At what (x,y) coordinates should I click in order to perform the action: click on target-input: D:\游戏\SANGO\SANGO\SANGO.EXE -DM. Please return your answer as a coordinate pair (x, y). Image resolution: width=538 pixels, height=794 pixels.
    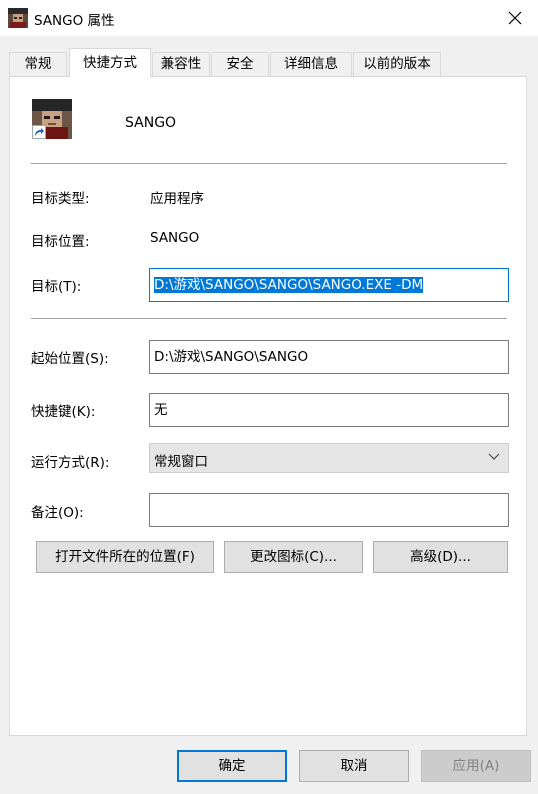
    Looking at the image, I should click on (329, 285).